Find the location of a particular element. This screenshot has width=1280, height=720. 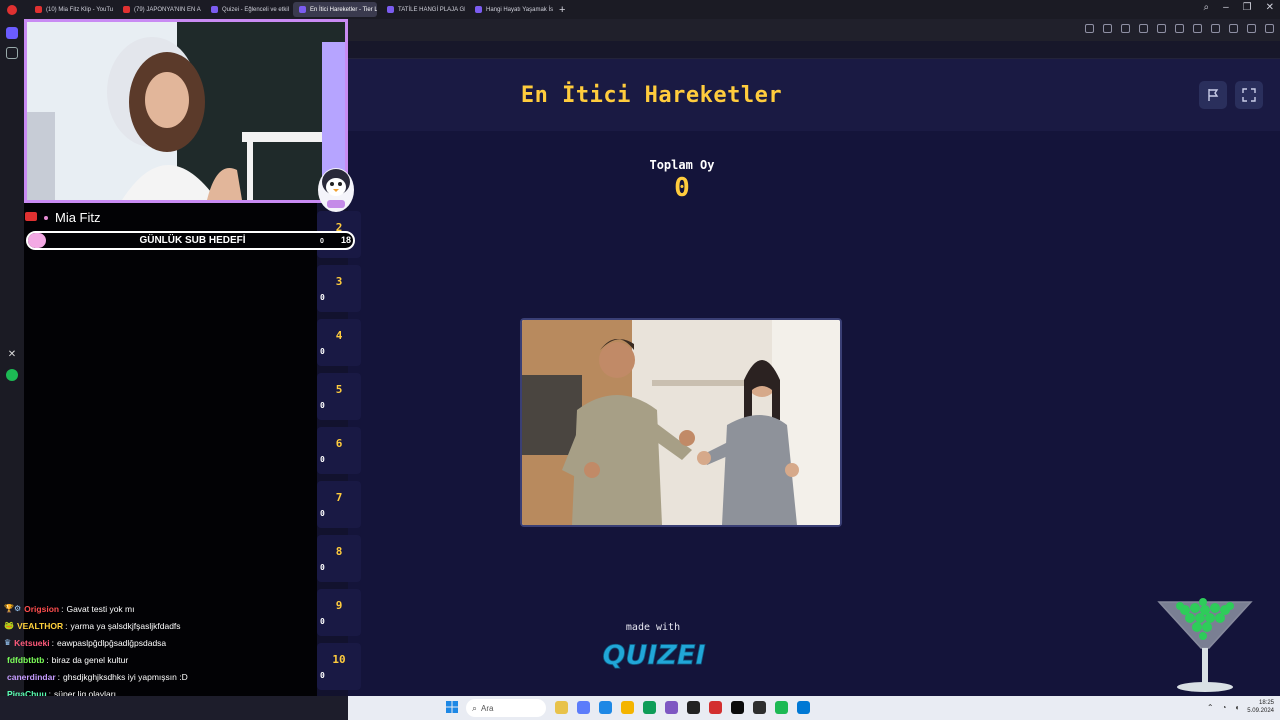

chat-username: canerdindar is located at coordinates (31, 677).